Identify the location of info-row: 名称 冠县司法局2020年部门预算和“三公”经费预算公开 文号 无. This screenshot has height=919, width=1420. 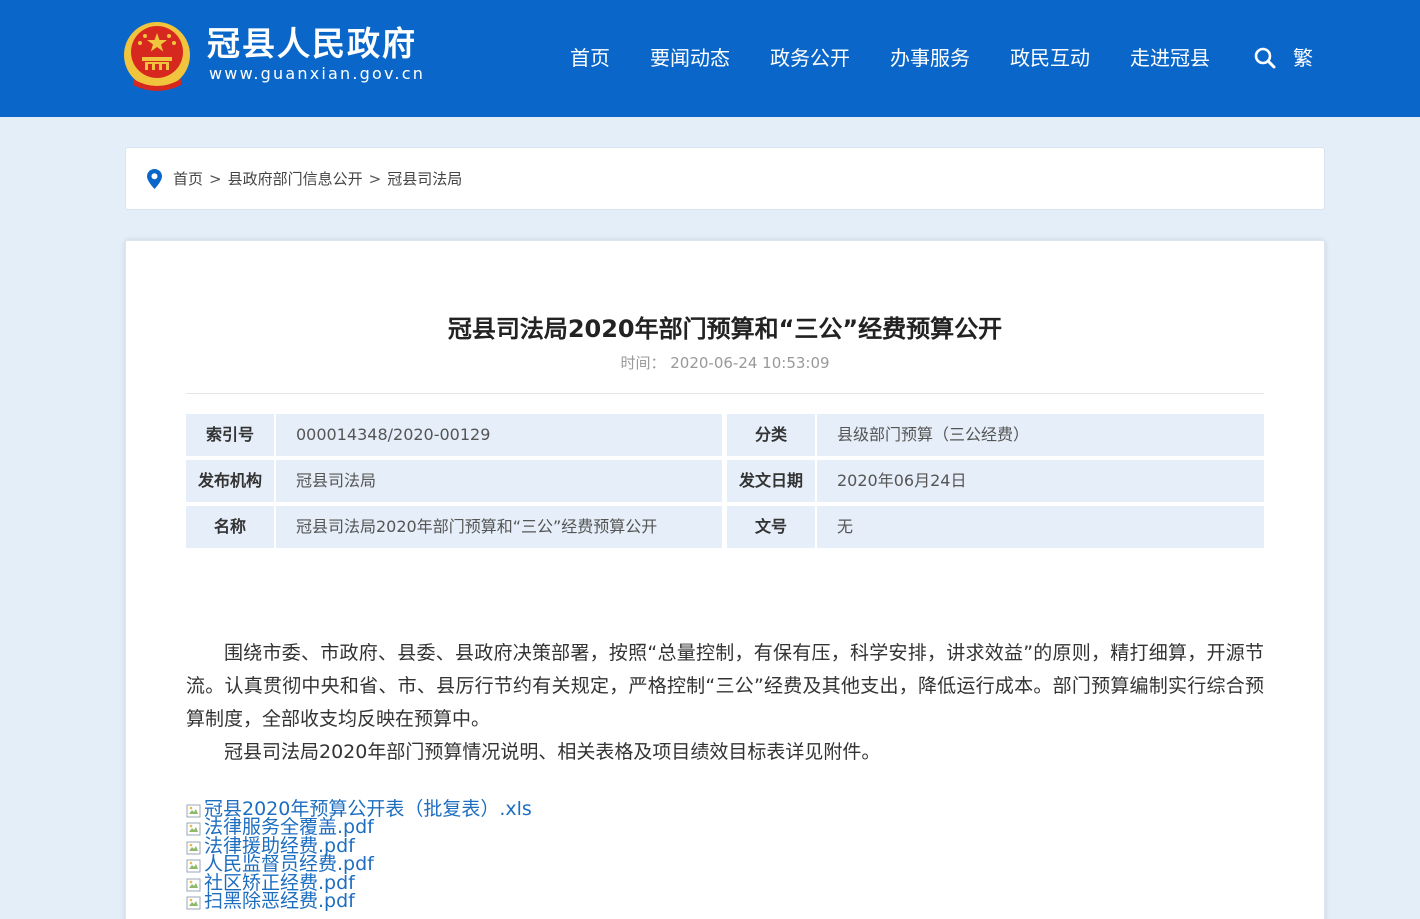
(725, 529).